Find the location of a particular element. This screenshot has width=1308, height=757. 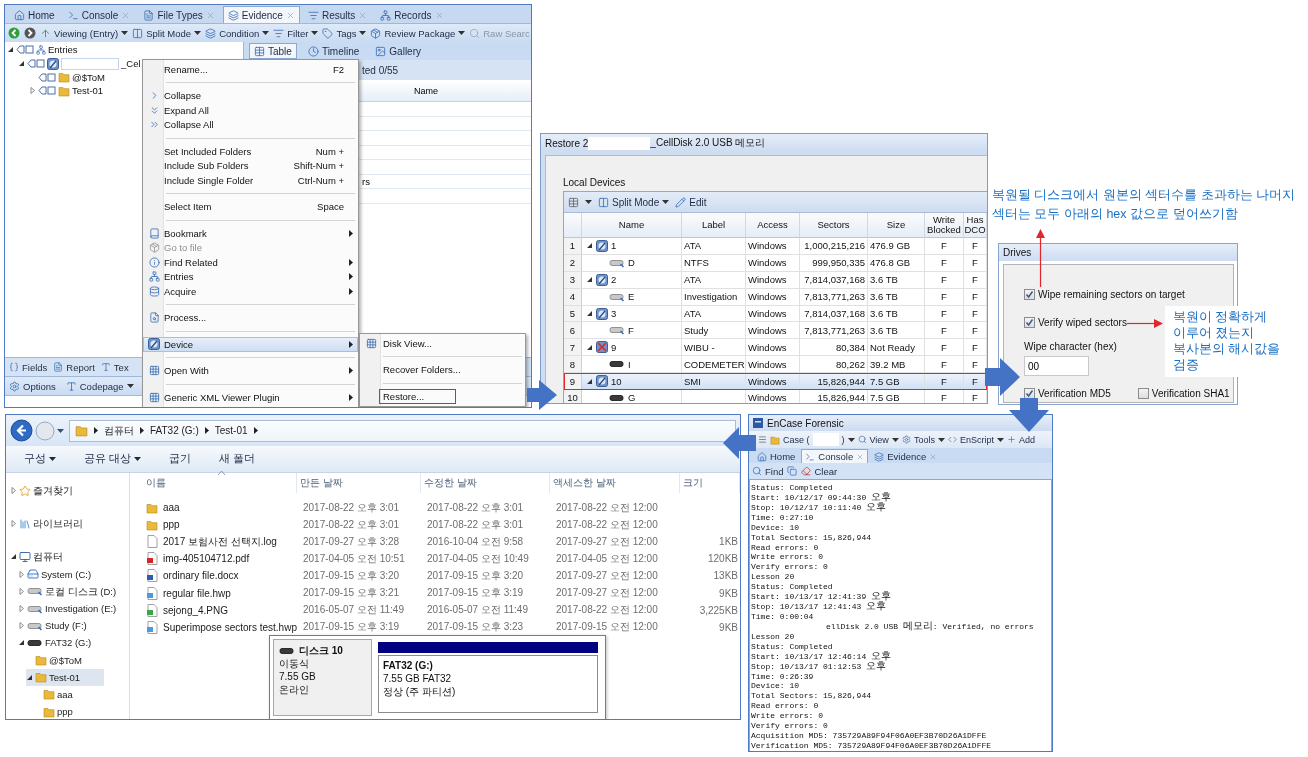

tab: Fields is located at coordinates (28, 367).